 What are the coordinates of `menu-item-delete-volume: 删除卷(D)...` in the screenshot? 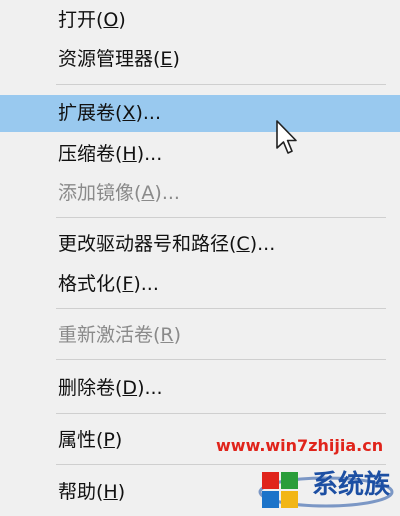 It's located at (200, 388).